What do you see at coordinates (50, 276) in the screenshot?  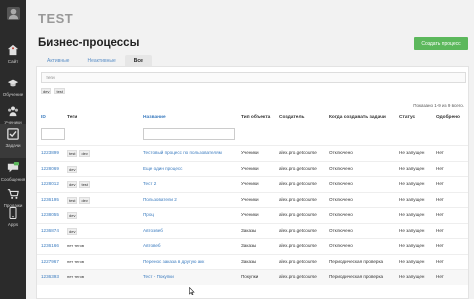 I see `cell-id: 1236393` at bounding box center [50, 276].